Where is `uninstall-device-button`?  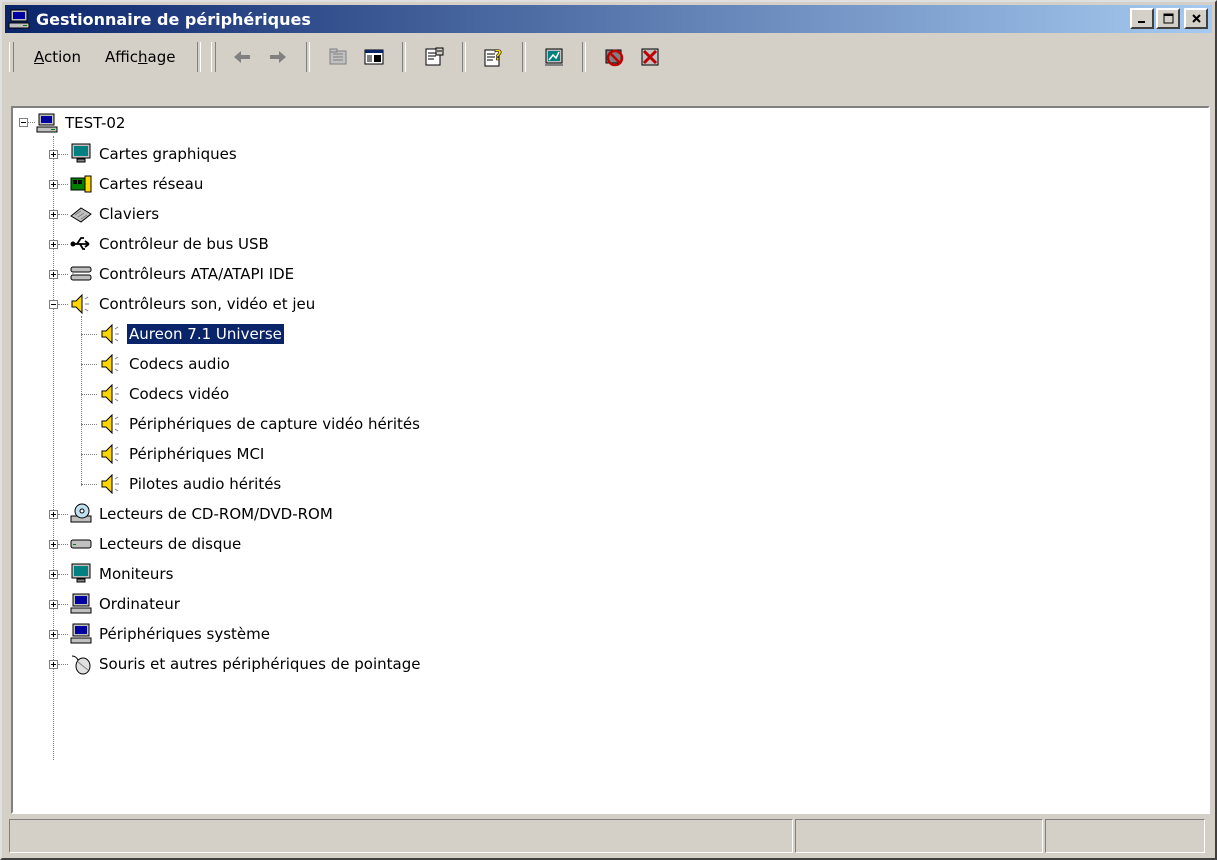
uninstall-device-button is located at coordinates (650, 57).